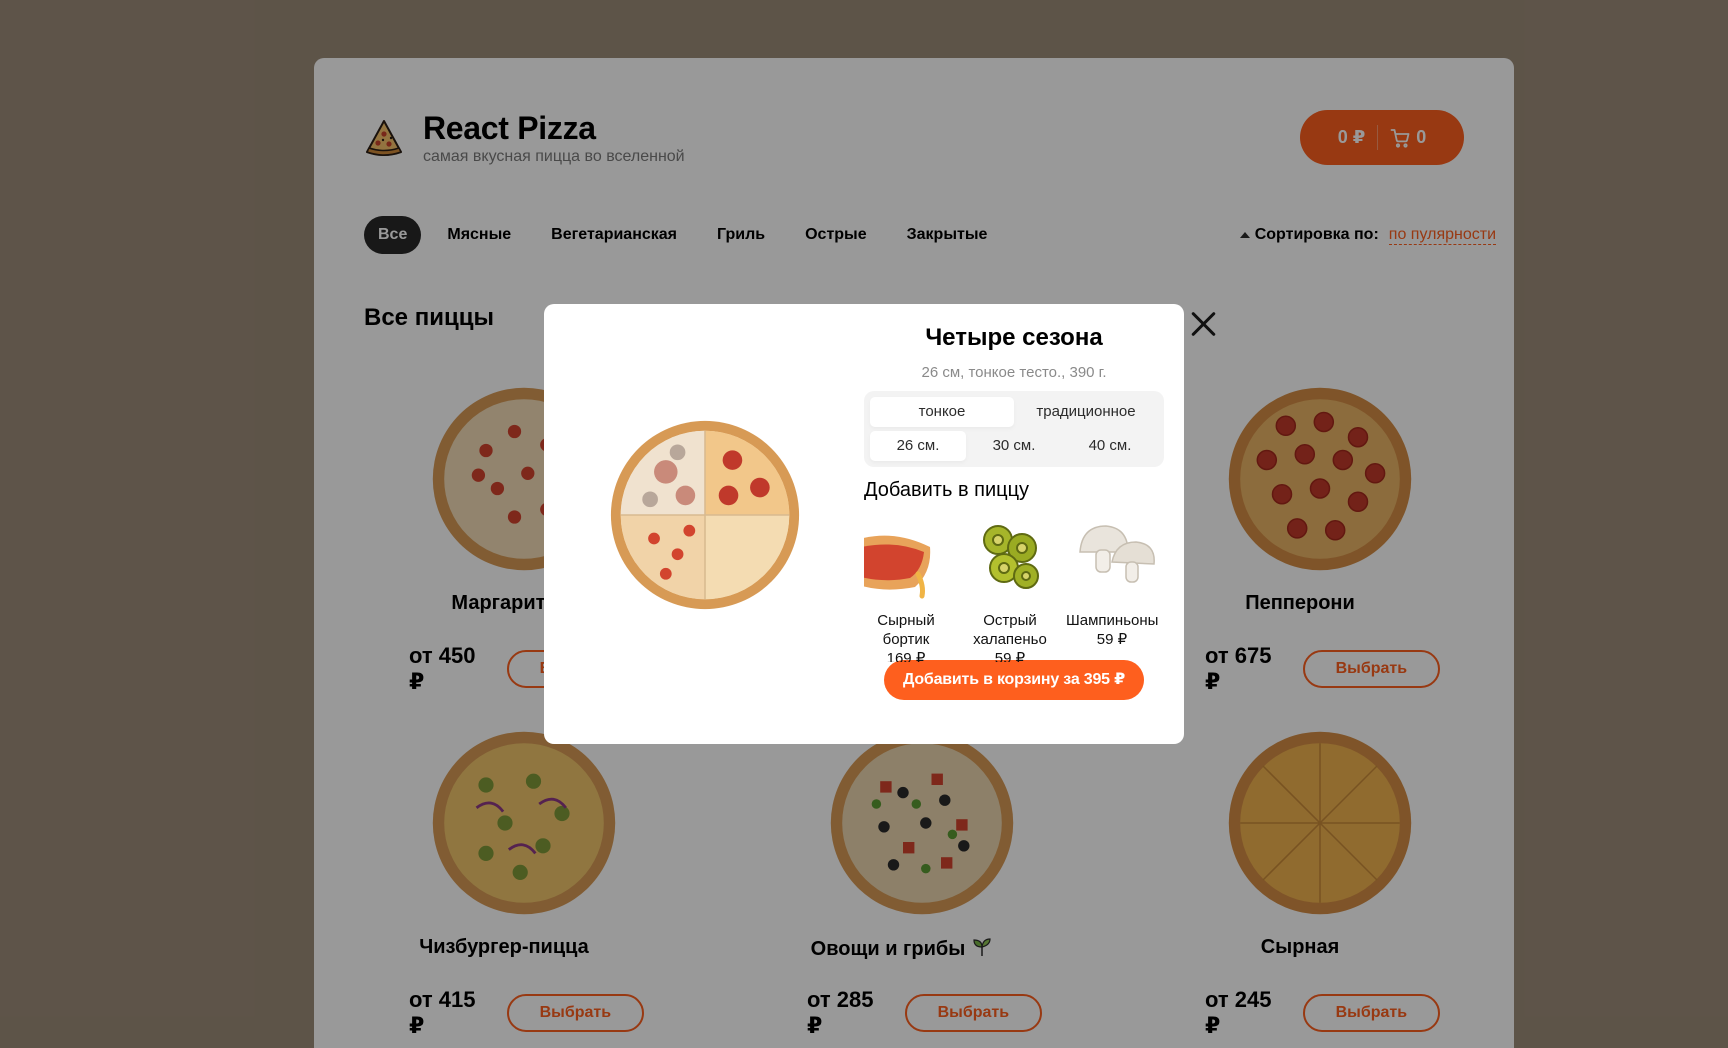 The image size is (1728, 1048). What do you see at coordinates (1014, 680) in the screenshot?
I see `add-to-cart-button: Добавить в корзину за 395 ₽` at bounding box center [1014, 680].